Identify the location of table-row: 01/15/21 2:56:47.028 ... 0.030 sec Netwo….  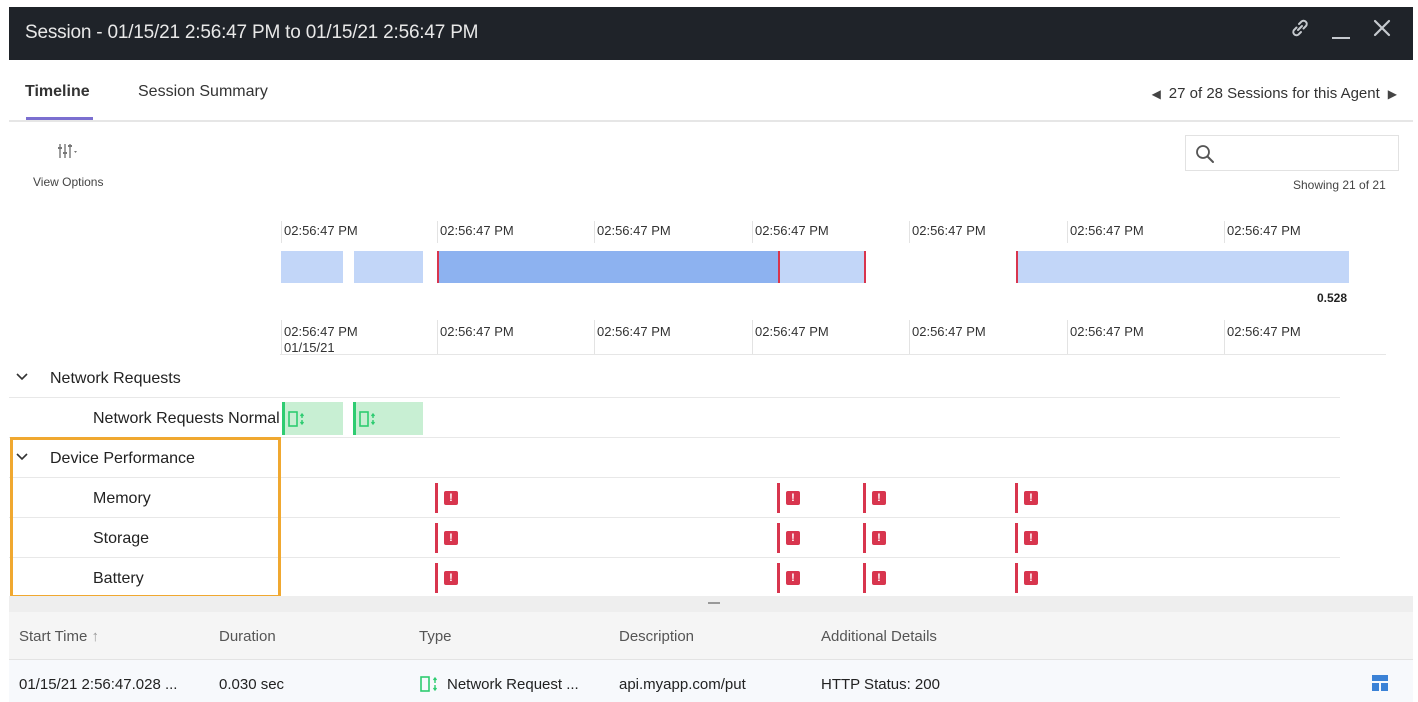
(711, 681).